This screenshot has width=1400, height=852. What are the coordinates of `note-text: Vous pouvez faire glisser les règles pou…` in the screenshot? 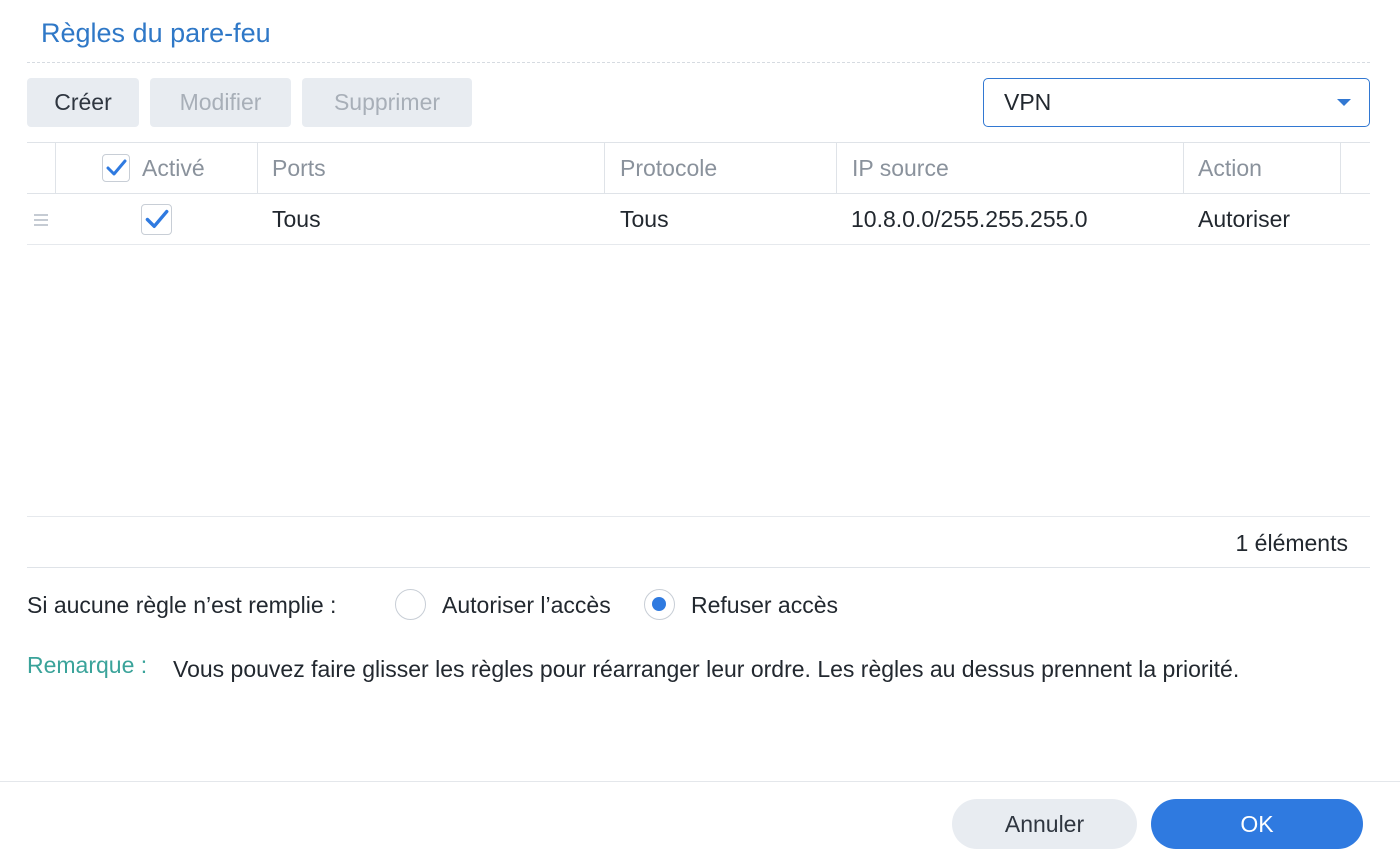 It's located at (706, 669).